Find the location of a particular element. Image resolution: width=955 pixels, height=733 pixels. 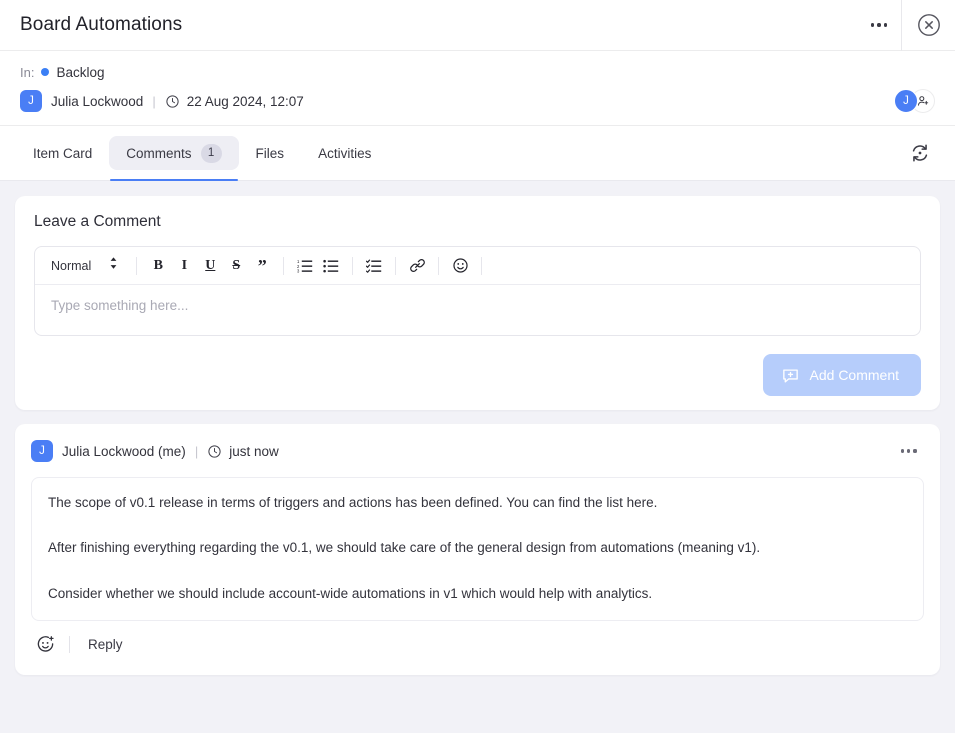

tab-label: Item Card is located at coordinates (63, 153).